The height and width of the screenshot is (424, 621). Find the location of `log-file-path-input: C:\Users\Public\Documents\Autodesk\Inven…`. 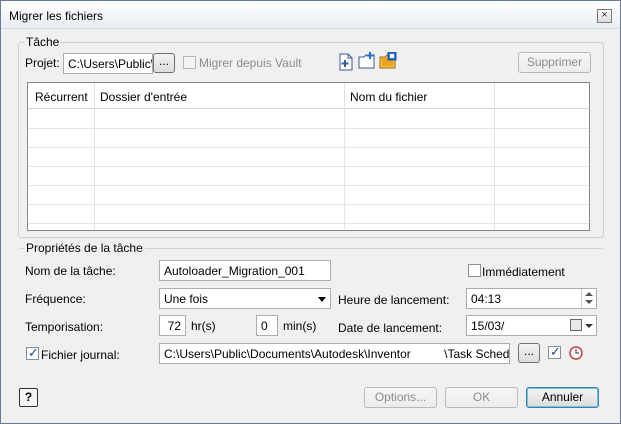

log-file-path-input: C:\Users\Public\Documents\Autodesk\Inven… is located at coordinates (334, 353).